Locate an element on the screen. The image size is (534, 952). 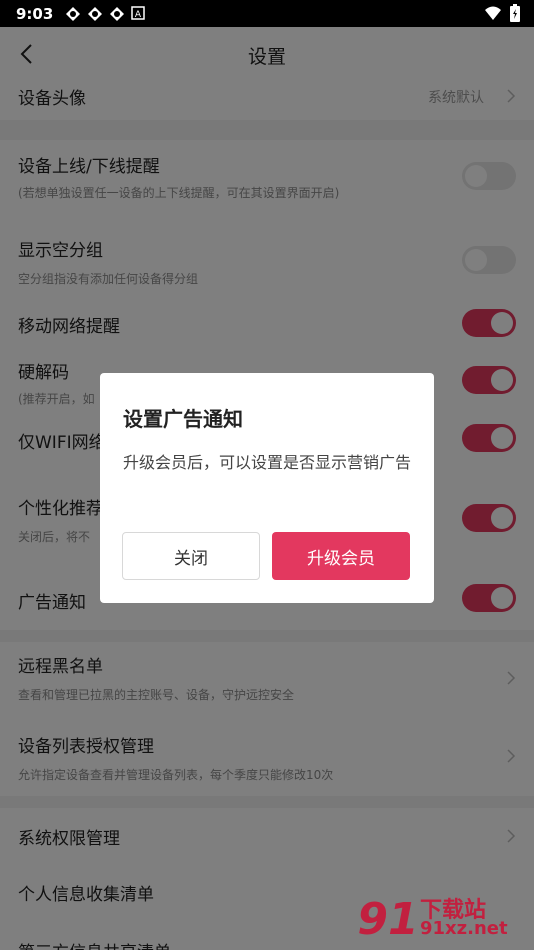
svg-text: A is located at coordinates (138, 15).